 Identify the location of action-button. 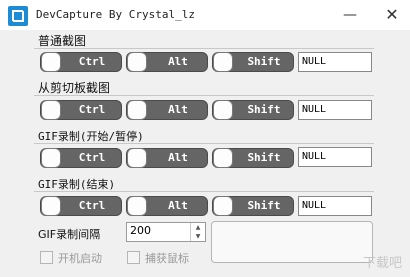
(292, 242).